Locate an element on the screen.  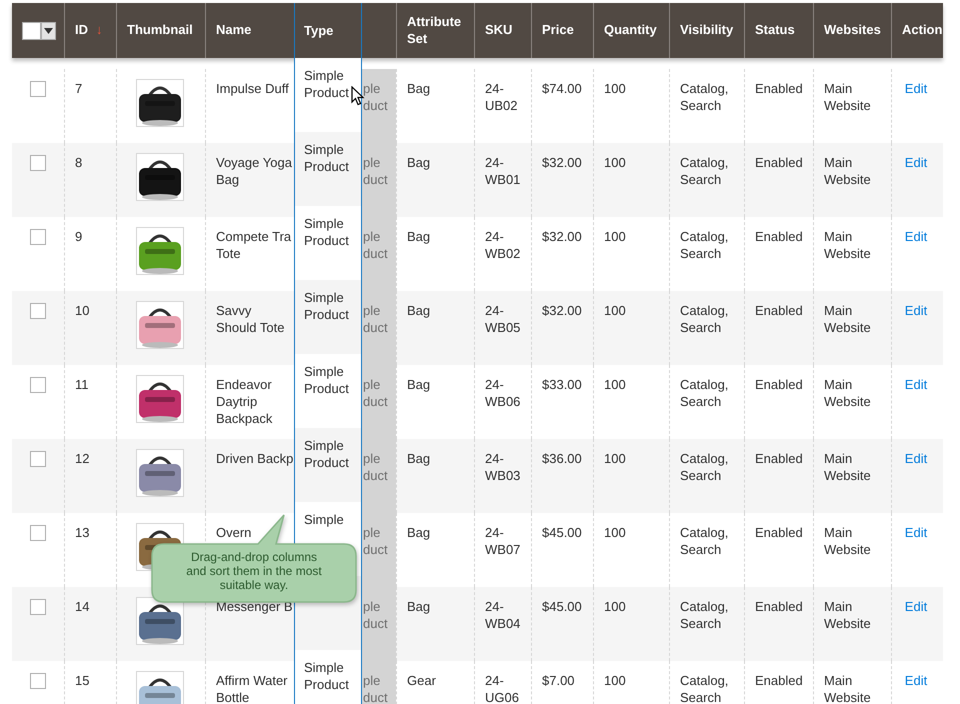
column-header: SKU is located at coordinates (498, 30).